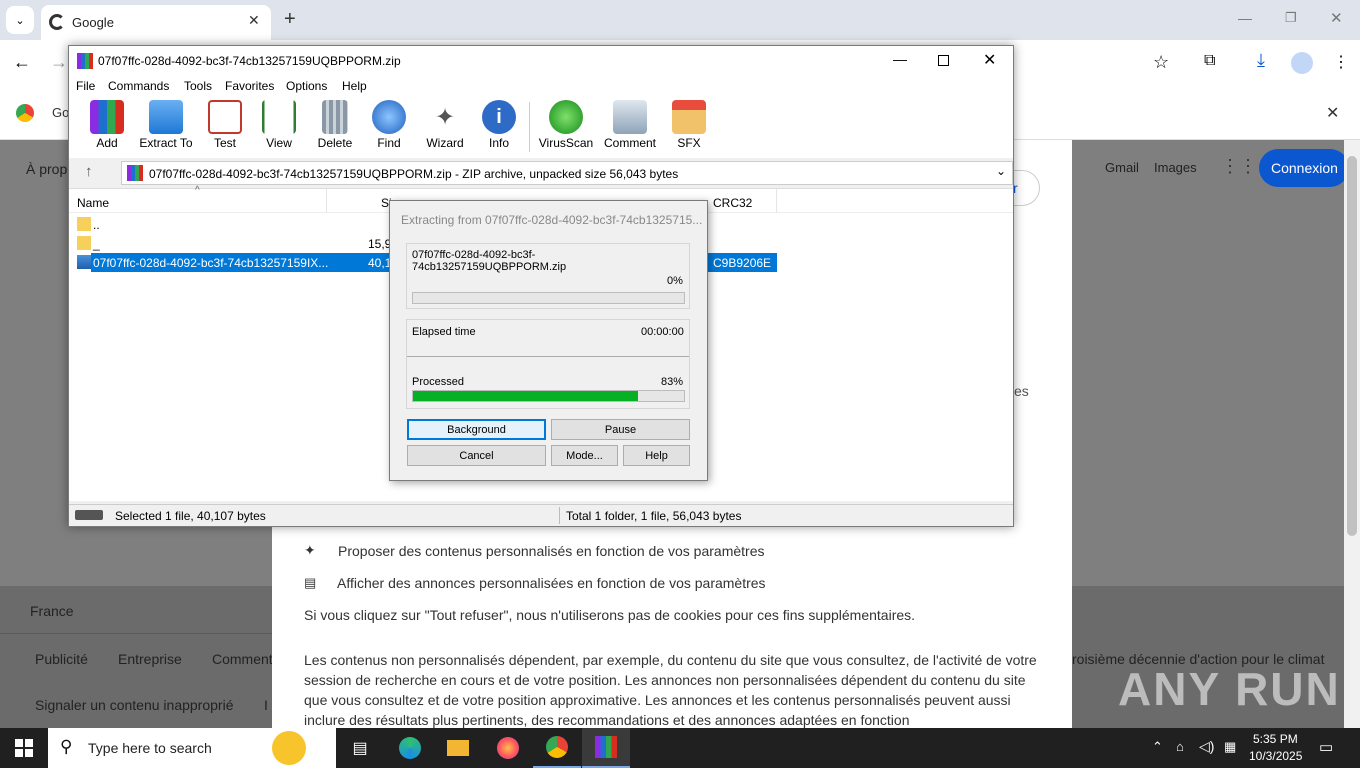  Describe the element at coordinates (107, 117) in the screenshot. I see `archive-books-icon` at that location.